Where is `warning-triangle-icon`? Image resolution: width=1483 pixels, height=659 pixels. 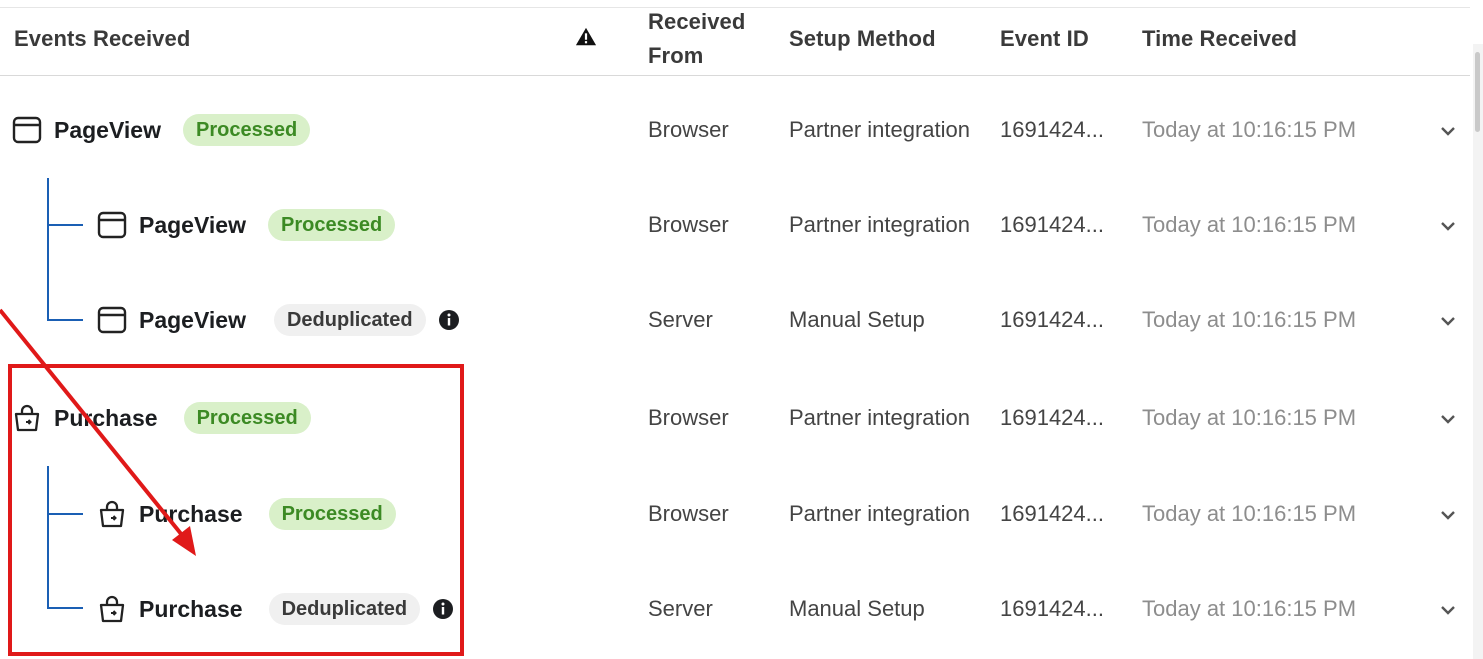 warning-triangle-icon is located at coordinates (586, 36).